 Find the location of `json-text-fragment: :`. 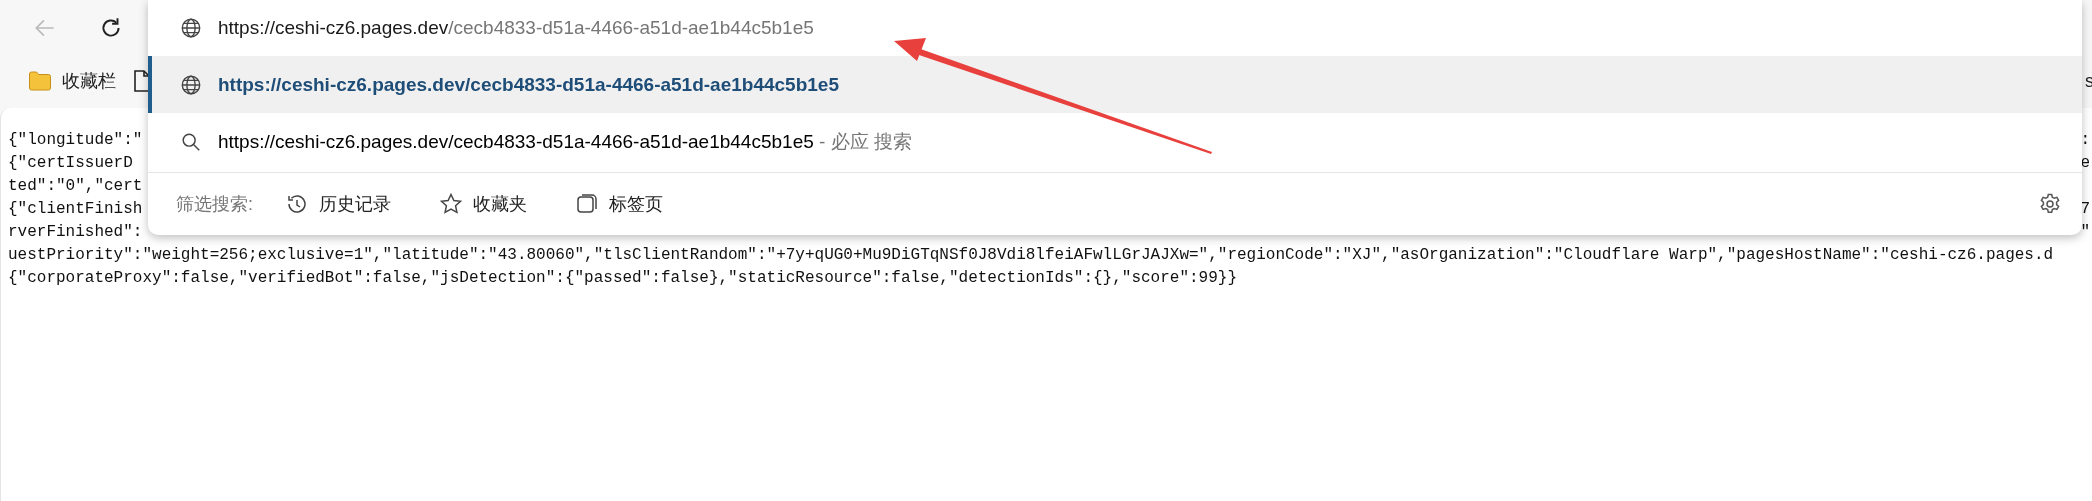

json-text-fragment: : is located at coordinates (2085, 140).